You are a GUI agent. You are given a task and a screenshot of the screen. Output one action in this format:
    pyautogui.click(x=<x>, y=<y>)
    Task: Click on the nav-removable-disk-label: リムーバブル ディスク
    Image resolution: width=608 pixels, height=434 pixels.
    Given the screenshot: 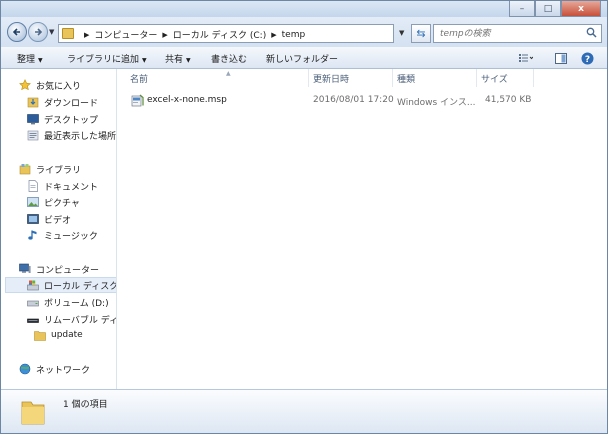 What is the action you would take?
    pyautogui.click(x=80, y=320)
    